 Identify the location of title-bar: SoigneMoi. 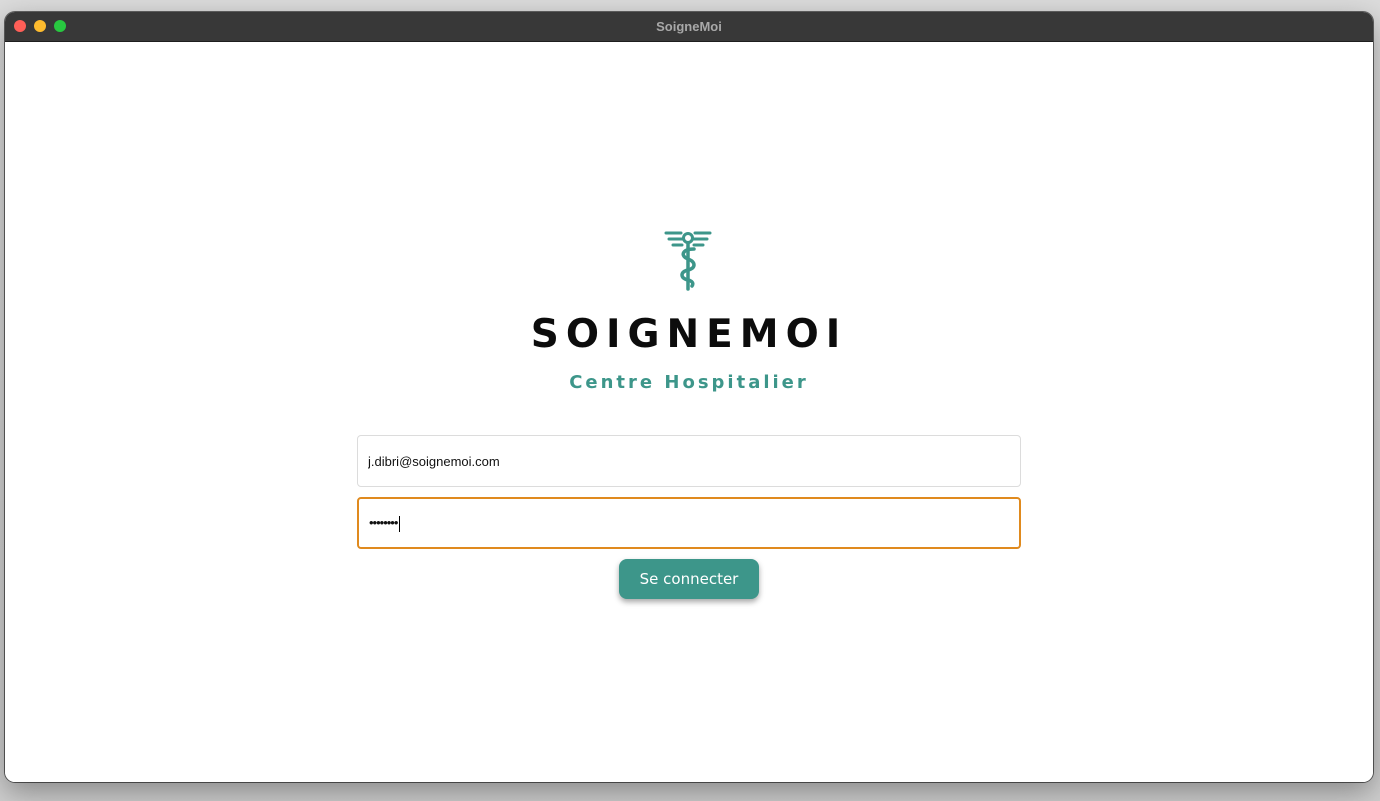
(689, 27).